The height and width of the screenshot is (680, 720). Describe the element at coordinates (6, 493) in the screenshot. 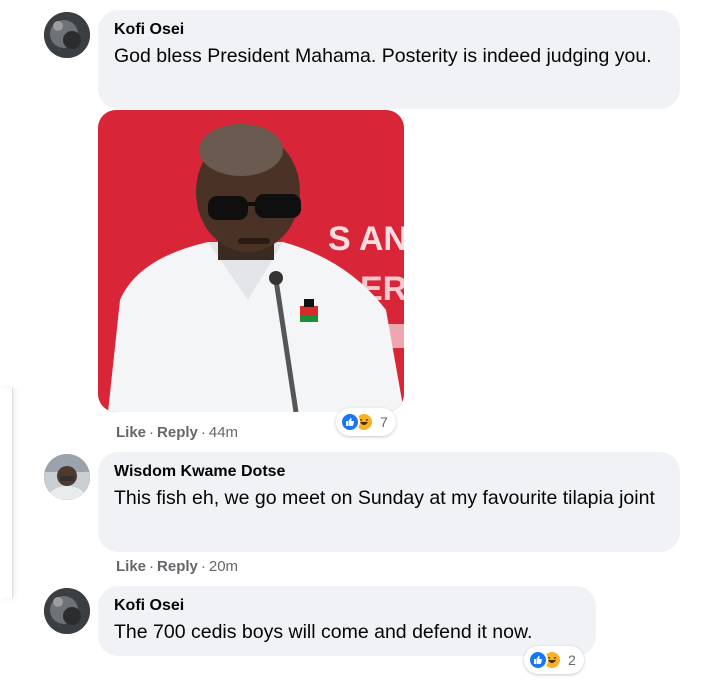

I see `left-panel-edge` at that location.